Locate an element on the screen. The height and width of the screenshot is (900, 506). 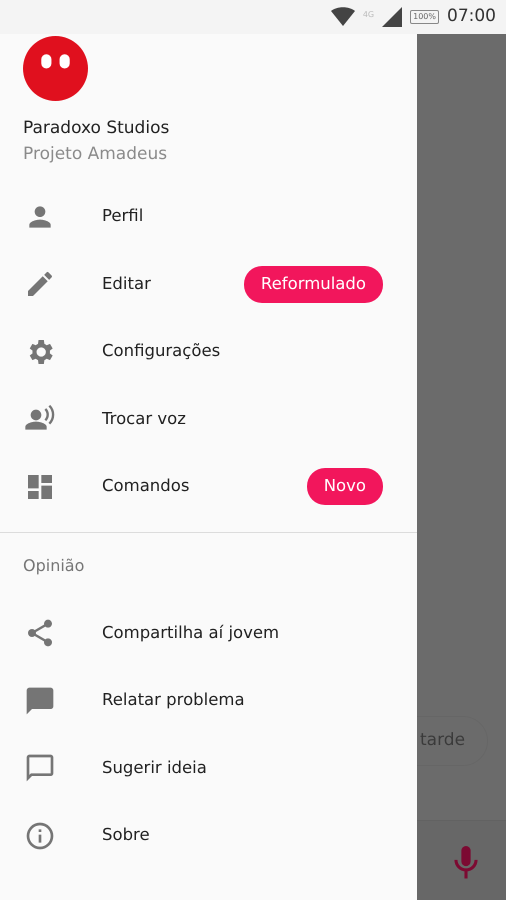
chat-bubble-icon is located at coordinates (40, 700).